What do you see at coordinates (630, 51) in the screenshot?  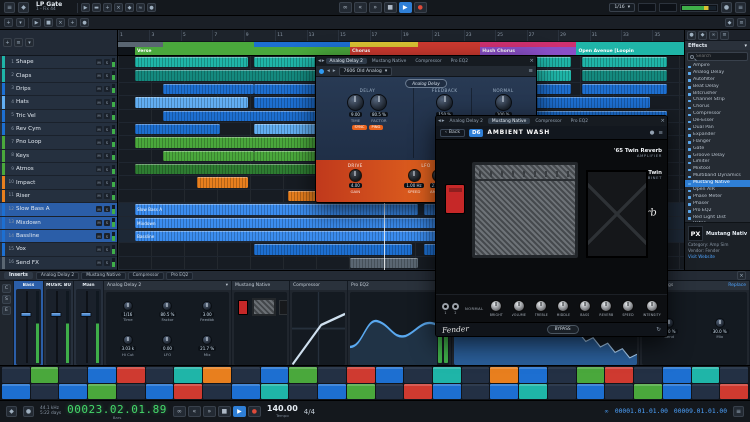 I see `marker: Open Avenue [Loopin` at bounding box center [630, 51].